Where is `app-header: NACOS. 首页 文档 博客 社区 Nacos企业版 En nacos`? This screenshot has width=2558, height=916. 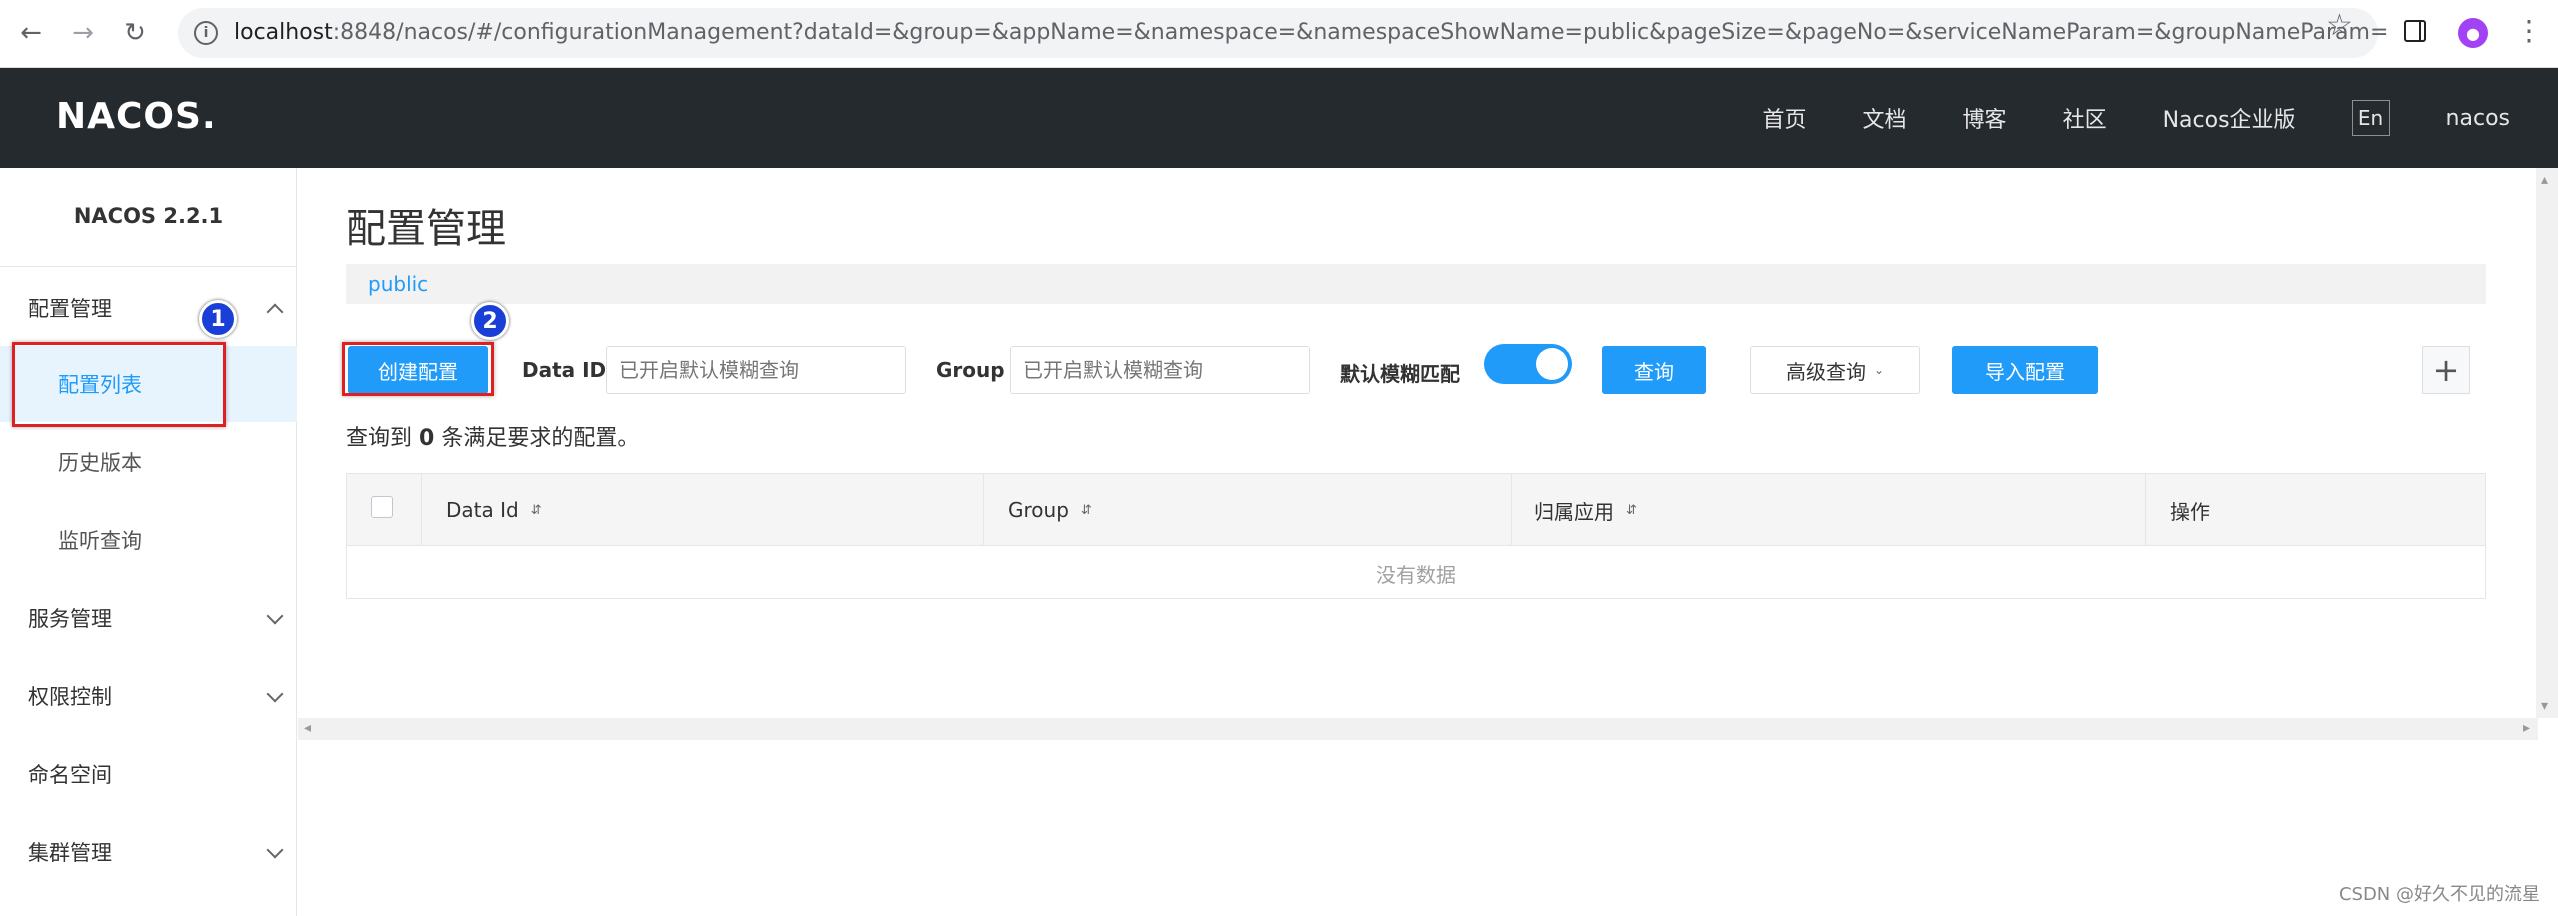 app-header: NACOS. 首页 文档 博客 社区 Nacos企业版 En nacos is located at coordinates (1279, 118).